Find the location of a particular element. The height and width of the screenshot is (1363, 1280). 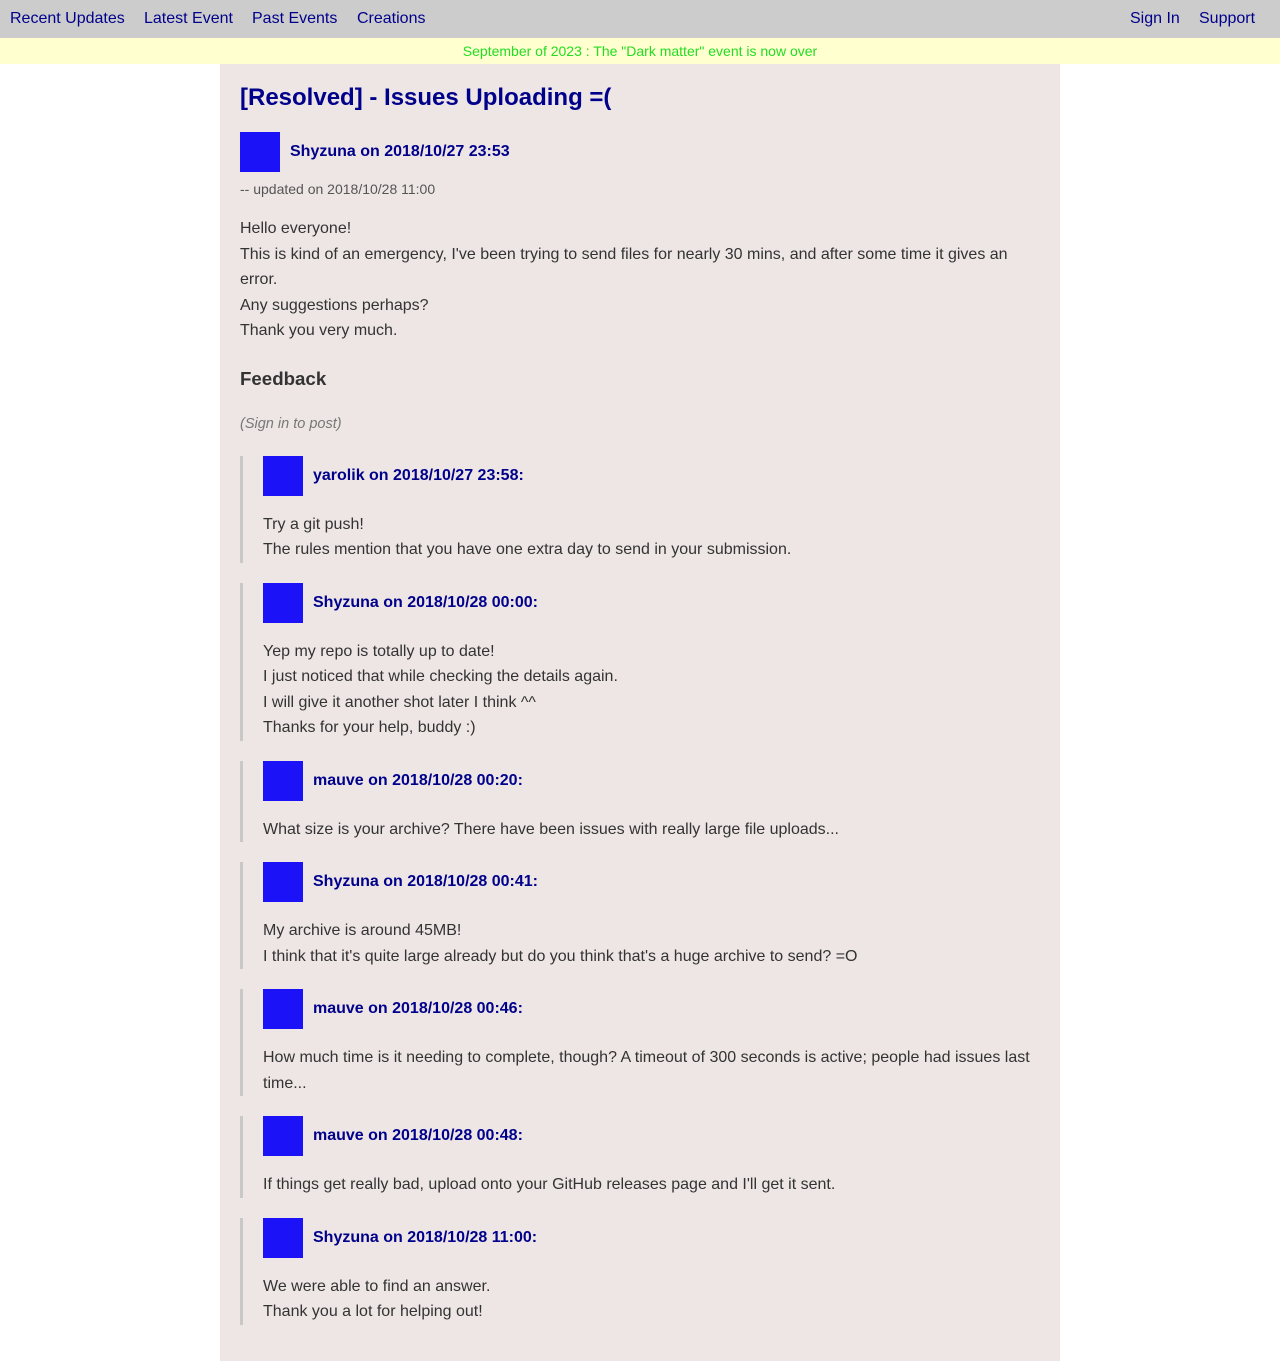

post-body-line: Thank you very much. is located at coordinates (319, 330).